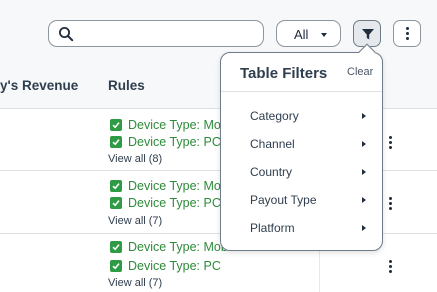 This screenshot has height=292, width=437. I want to click on column-header-rules: Rules, so click(126, 85).